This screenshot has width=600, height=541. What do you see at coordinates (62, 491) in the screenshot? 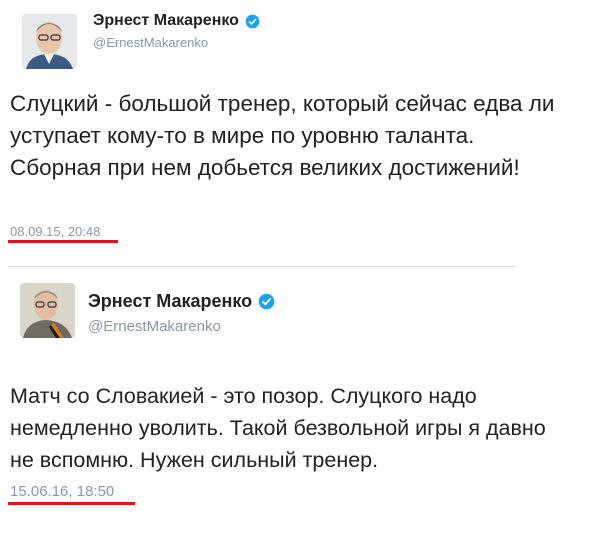
I see `timestamp: 15.06.16, 18:50` at bounding box center [62, 491].